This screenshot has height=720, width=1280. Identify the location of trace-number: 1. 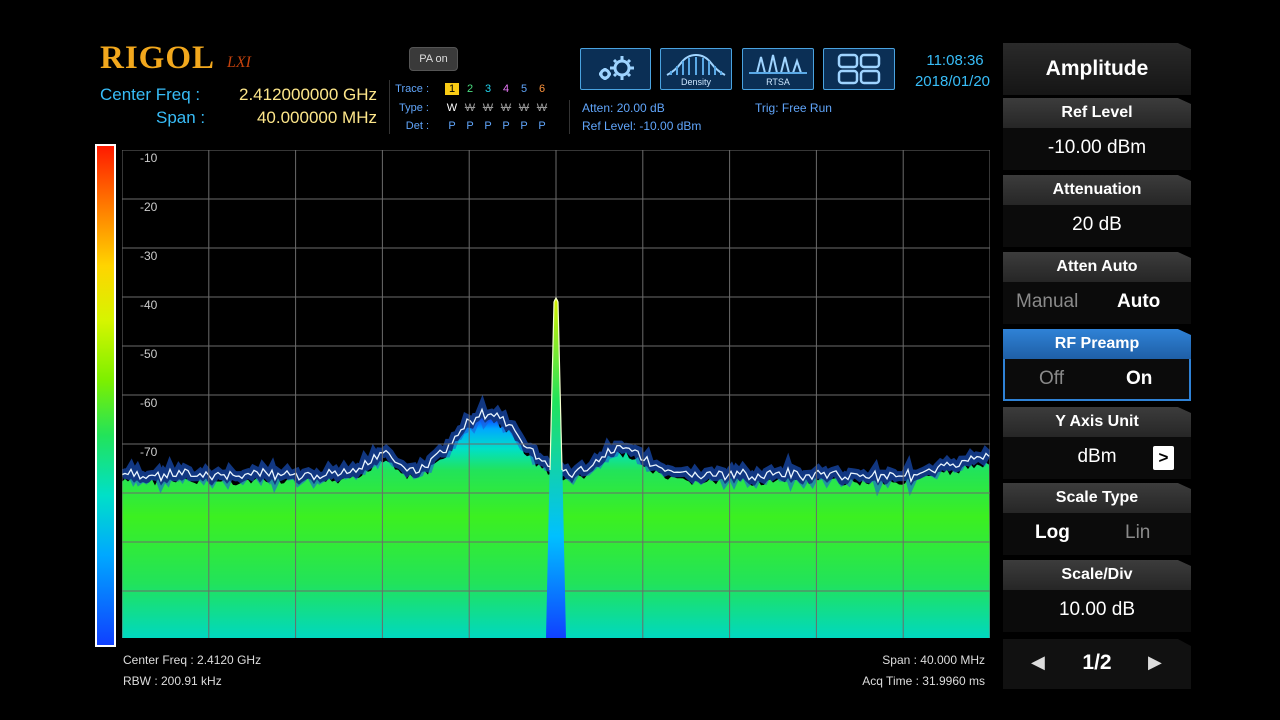
(452, 89).